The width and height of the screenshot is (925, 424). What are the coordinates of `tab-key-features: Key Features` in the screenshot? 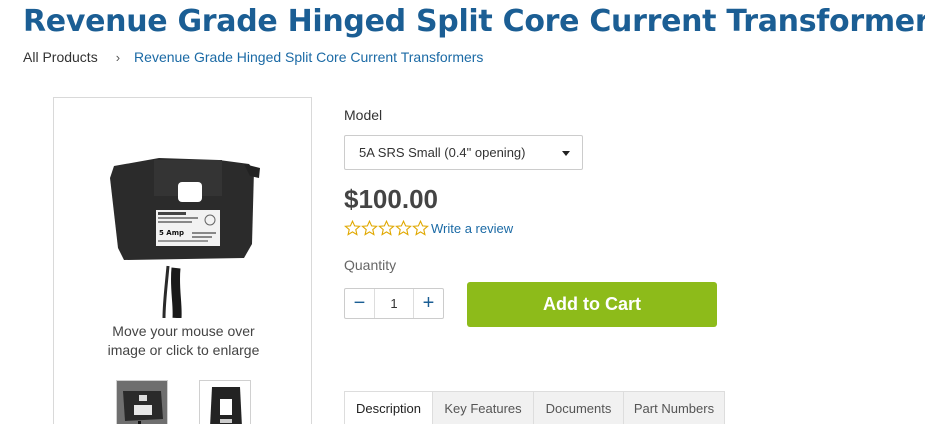 It's located at (483, 407).